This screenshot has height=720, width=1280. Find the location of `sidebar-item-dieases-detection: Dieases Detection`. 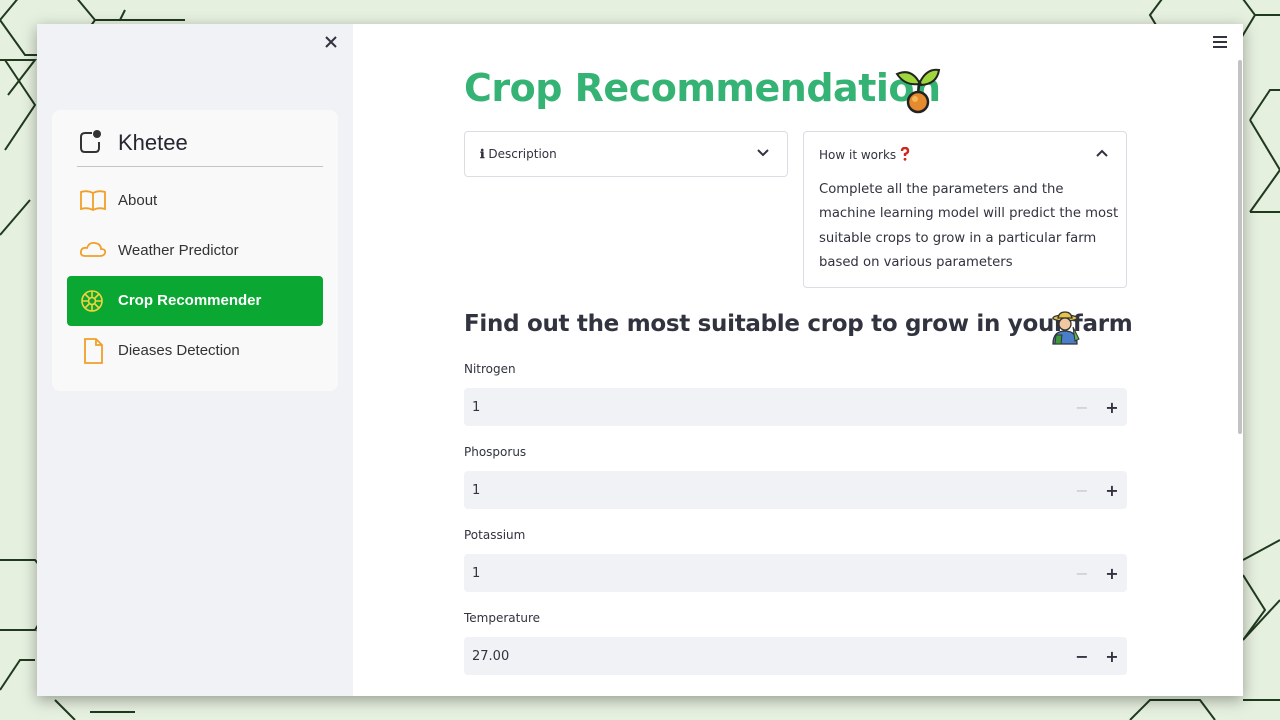

sidebar-item-dieases-detection: Dieases Detection is located at coordinates (195, 351).